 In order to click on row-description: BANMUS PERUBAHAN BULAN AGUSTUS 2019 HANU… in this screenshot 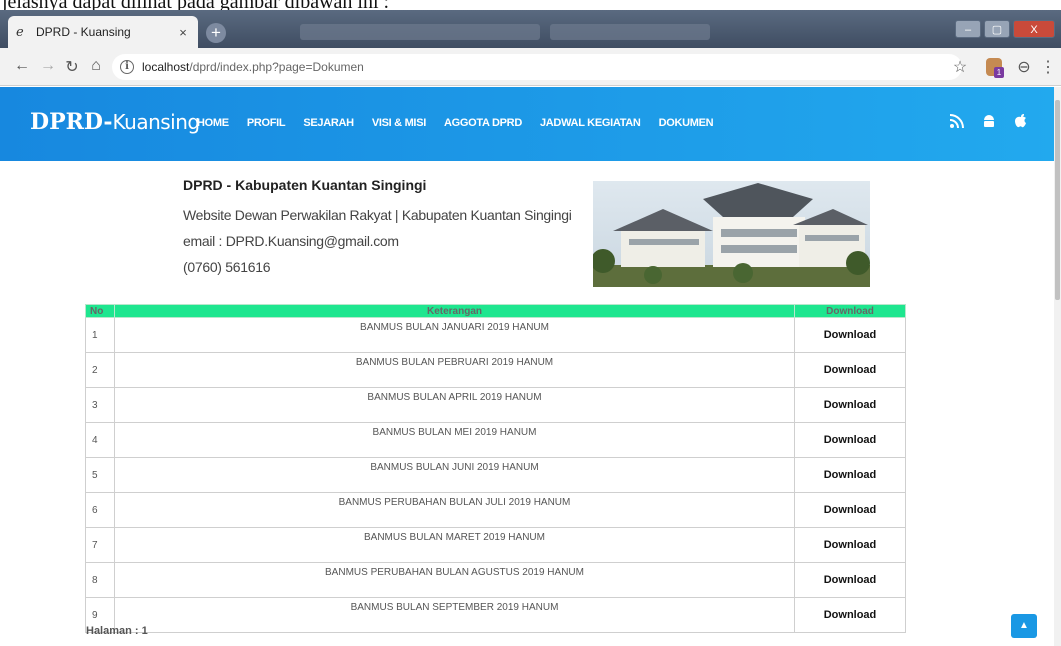, I will do `click(454, 580)`.